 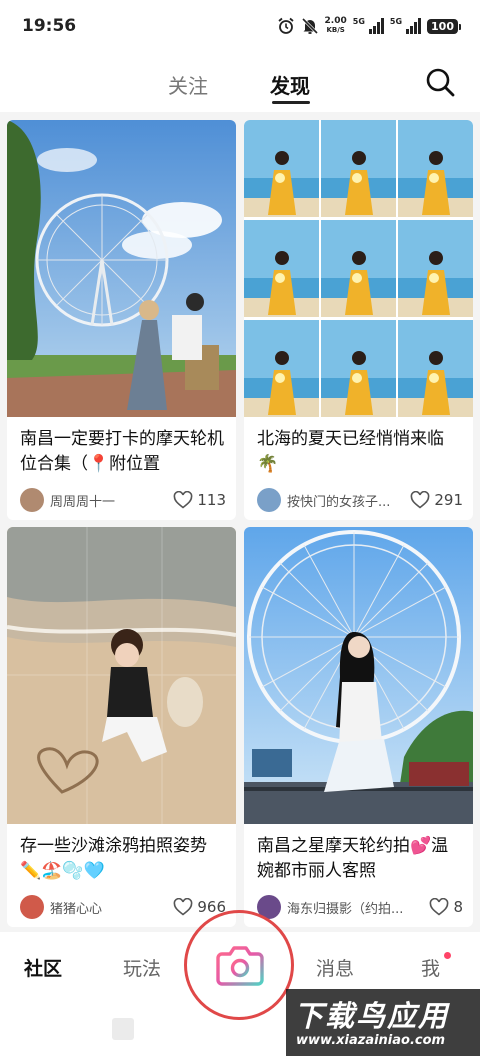 I want to click on notification-dot, so click(x=447, y=955).